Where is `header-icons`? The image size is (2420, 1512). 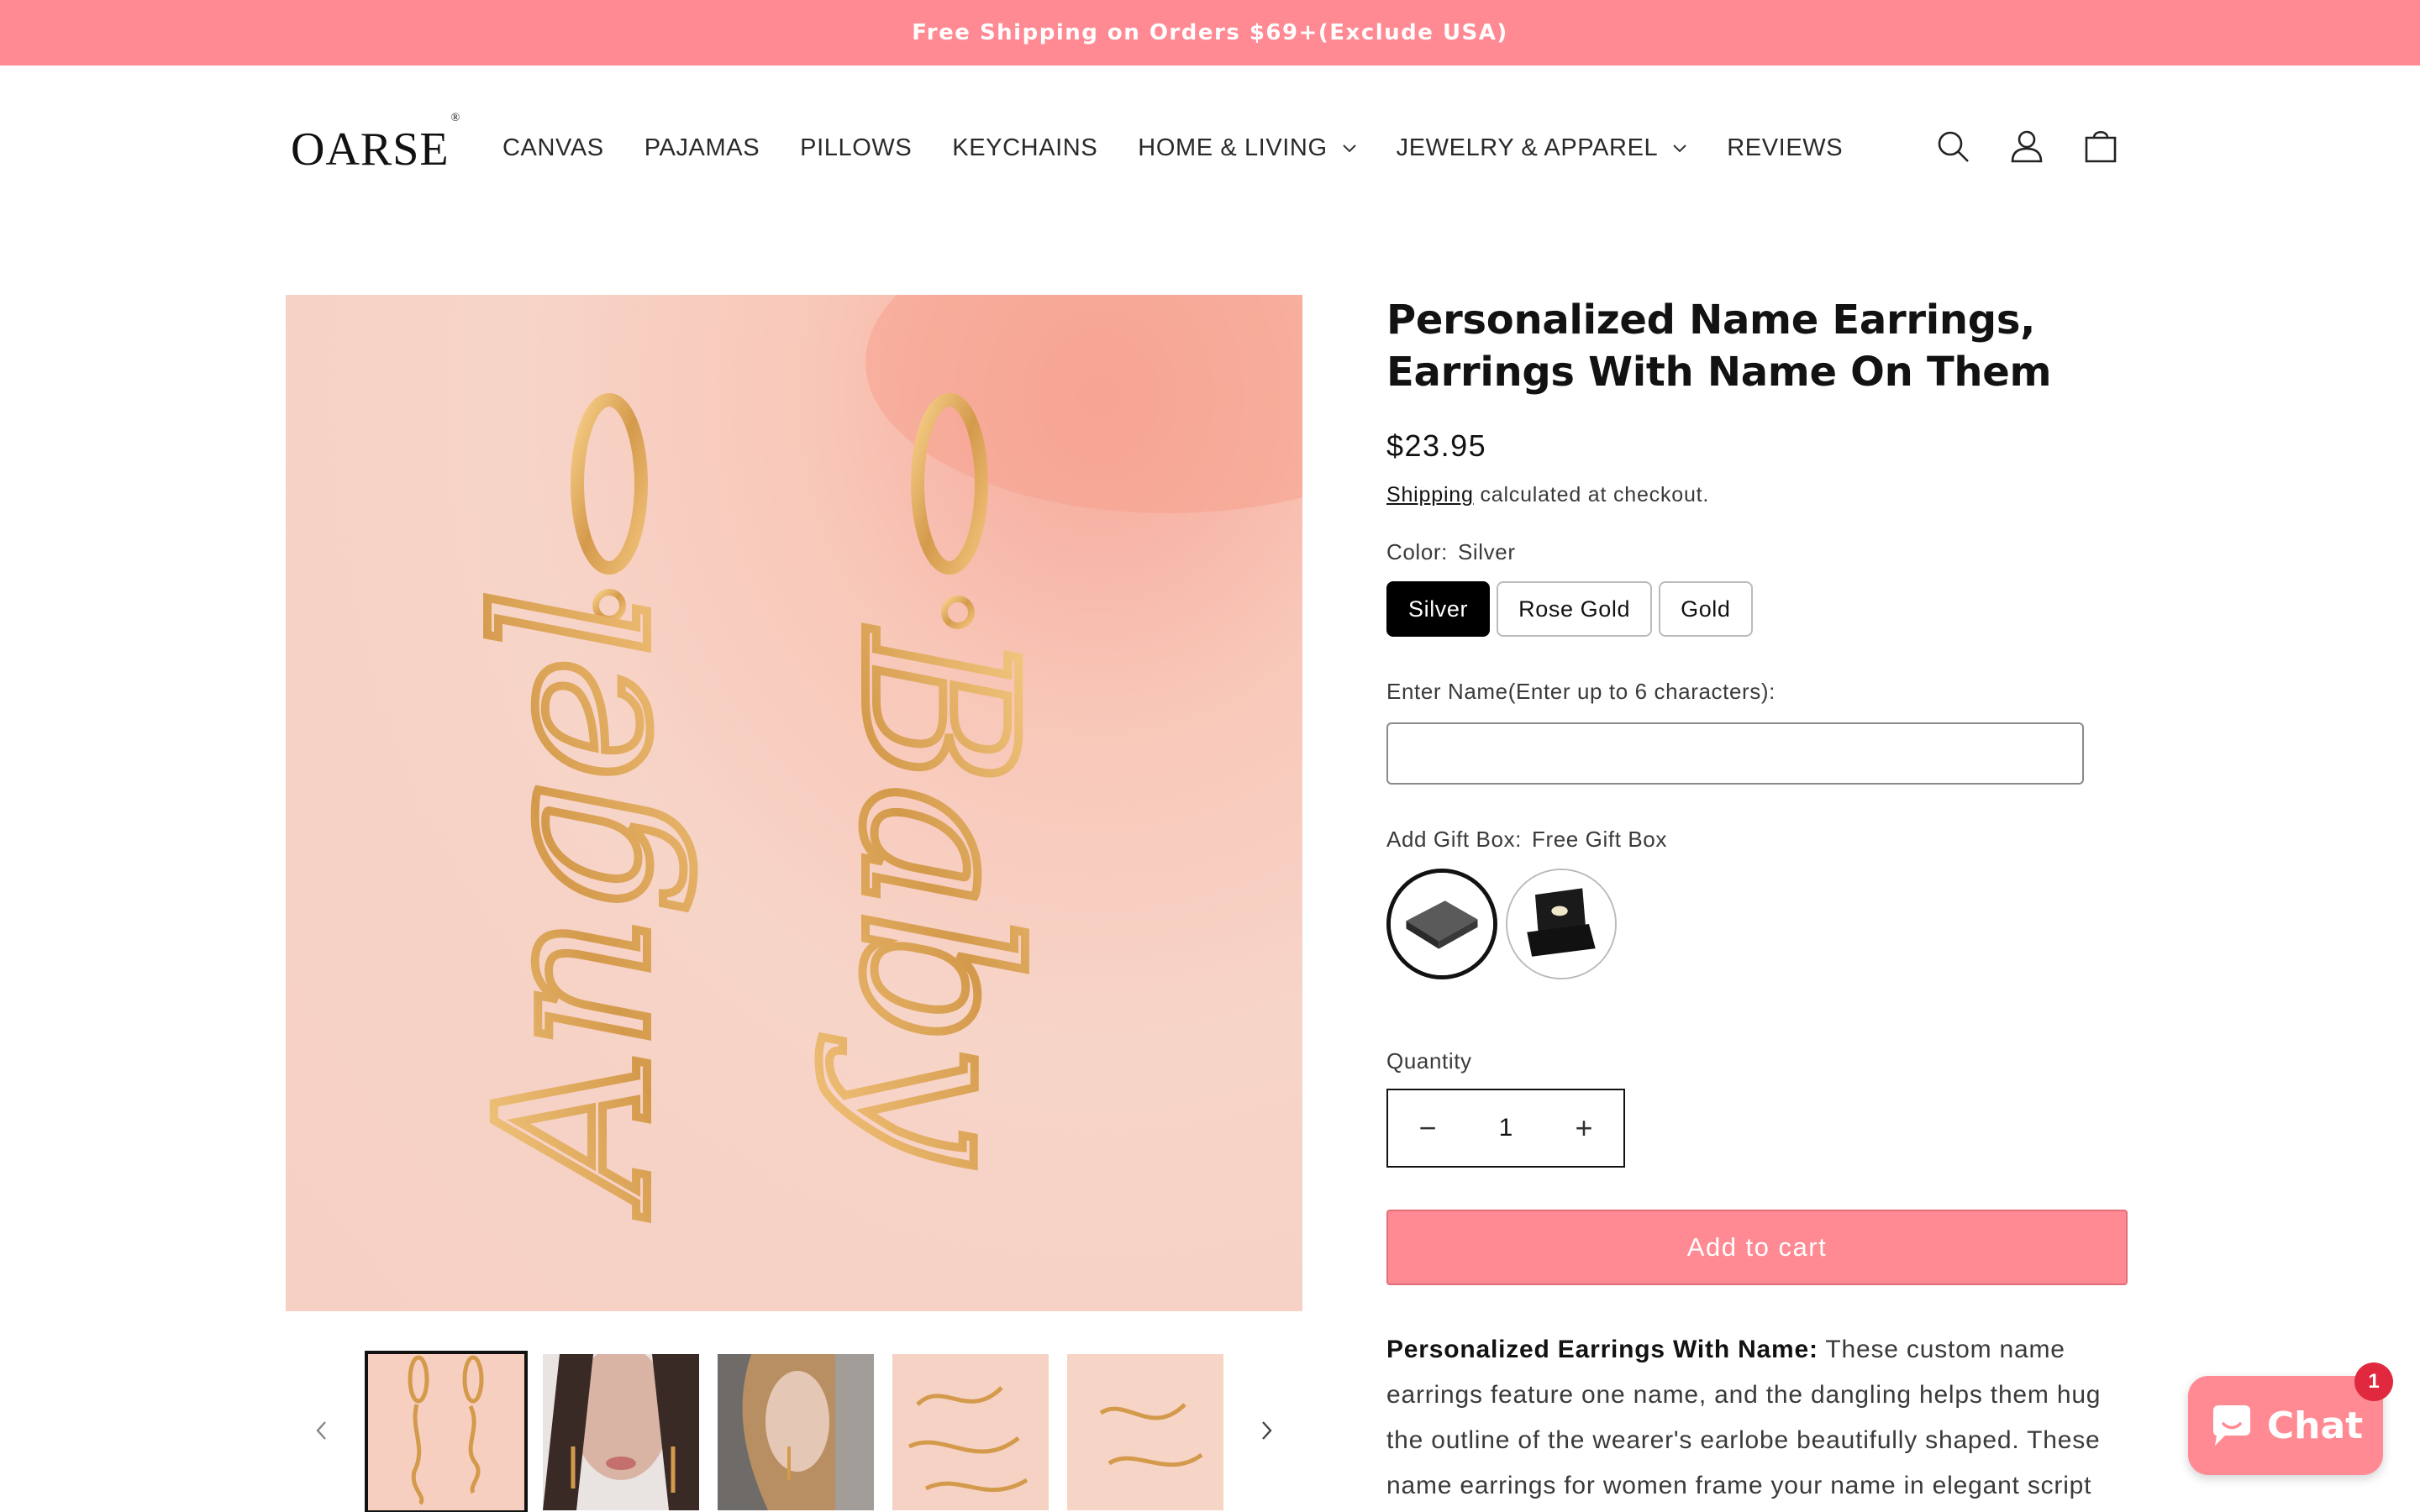
header-icons is located at coordinates (2044, 146).